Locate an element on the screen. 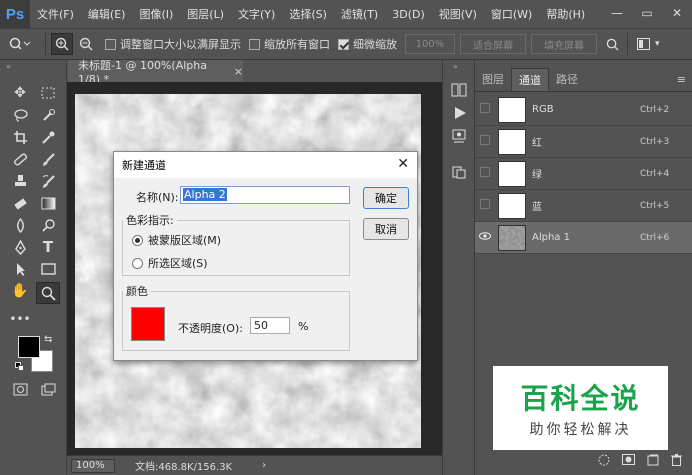  status-menu-arrow: › is located at coordinates (264, 465).